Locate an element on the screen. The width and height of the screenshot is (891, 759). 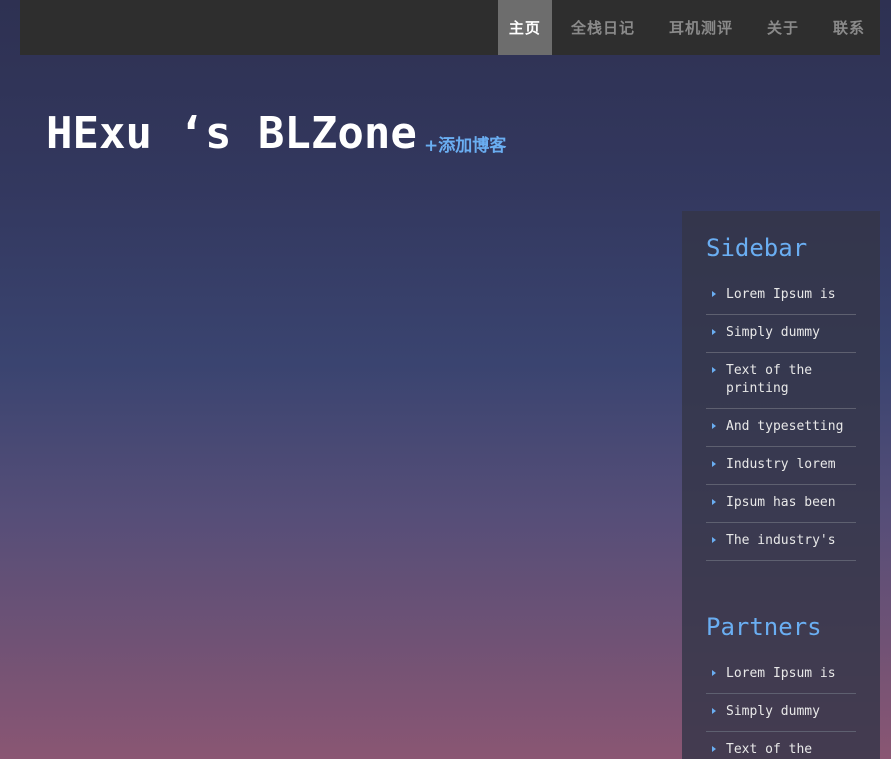
partner-link: Lorem Ipsum is is located at coordinates (781, 675).